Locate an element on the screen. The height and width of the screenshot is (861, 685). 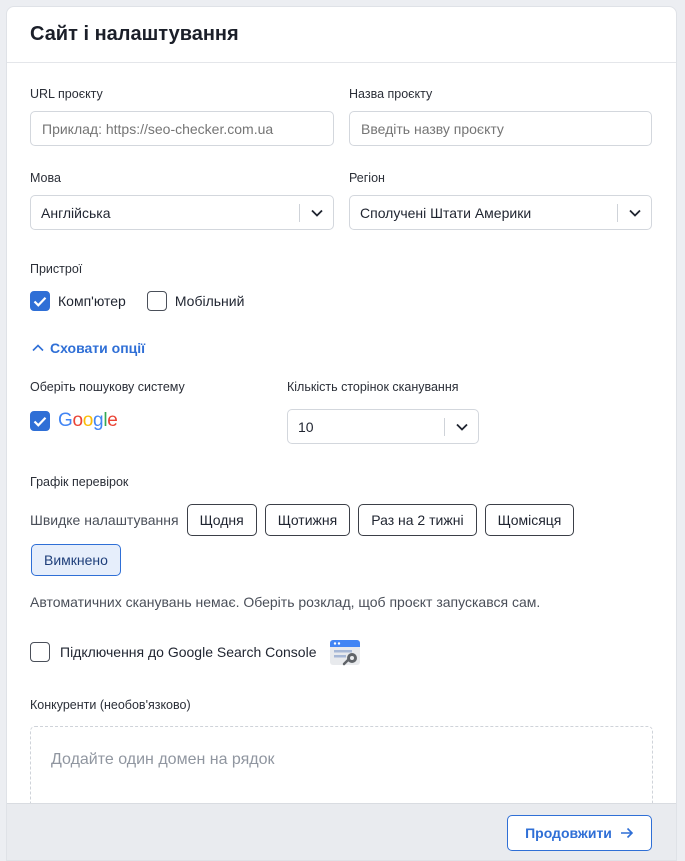
schedule-label: Графік перевірок is located at coordinates (79, 482).